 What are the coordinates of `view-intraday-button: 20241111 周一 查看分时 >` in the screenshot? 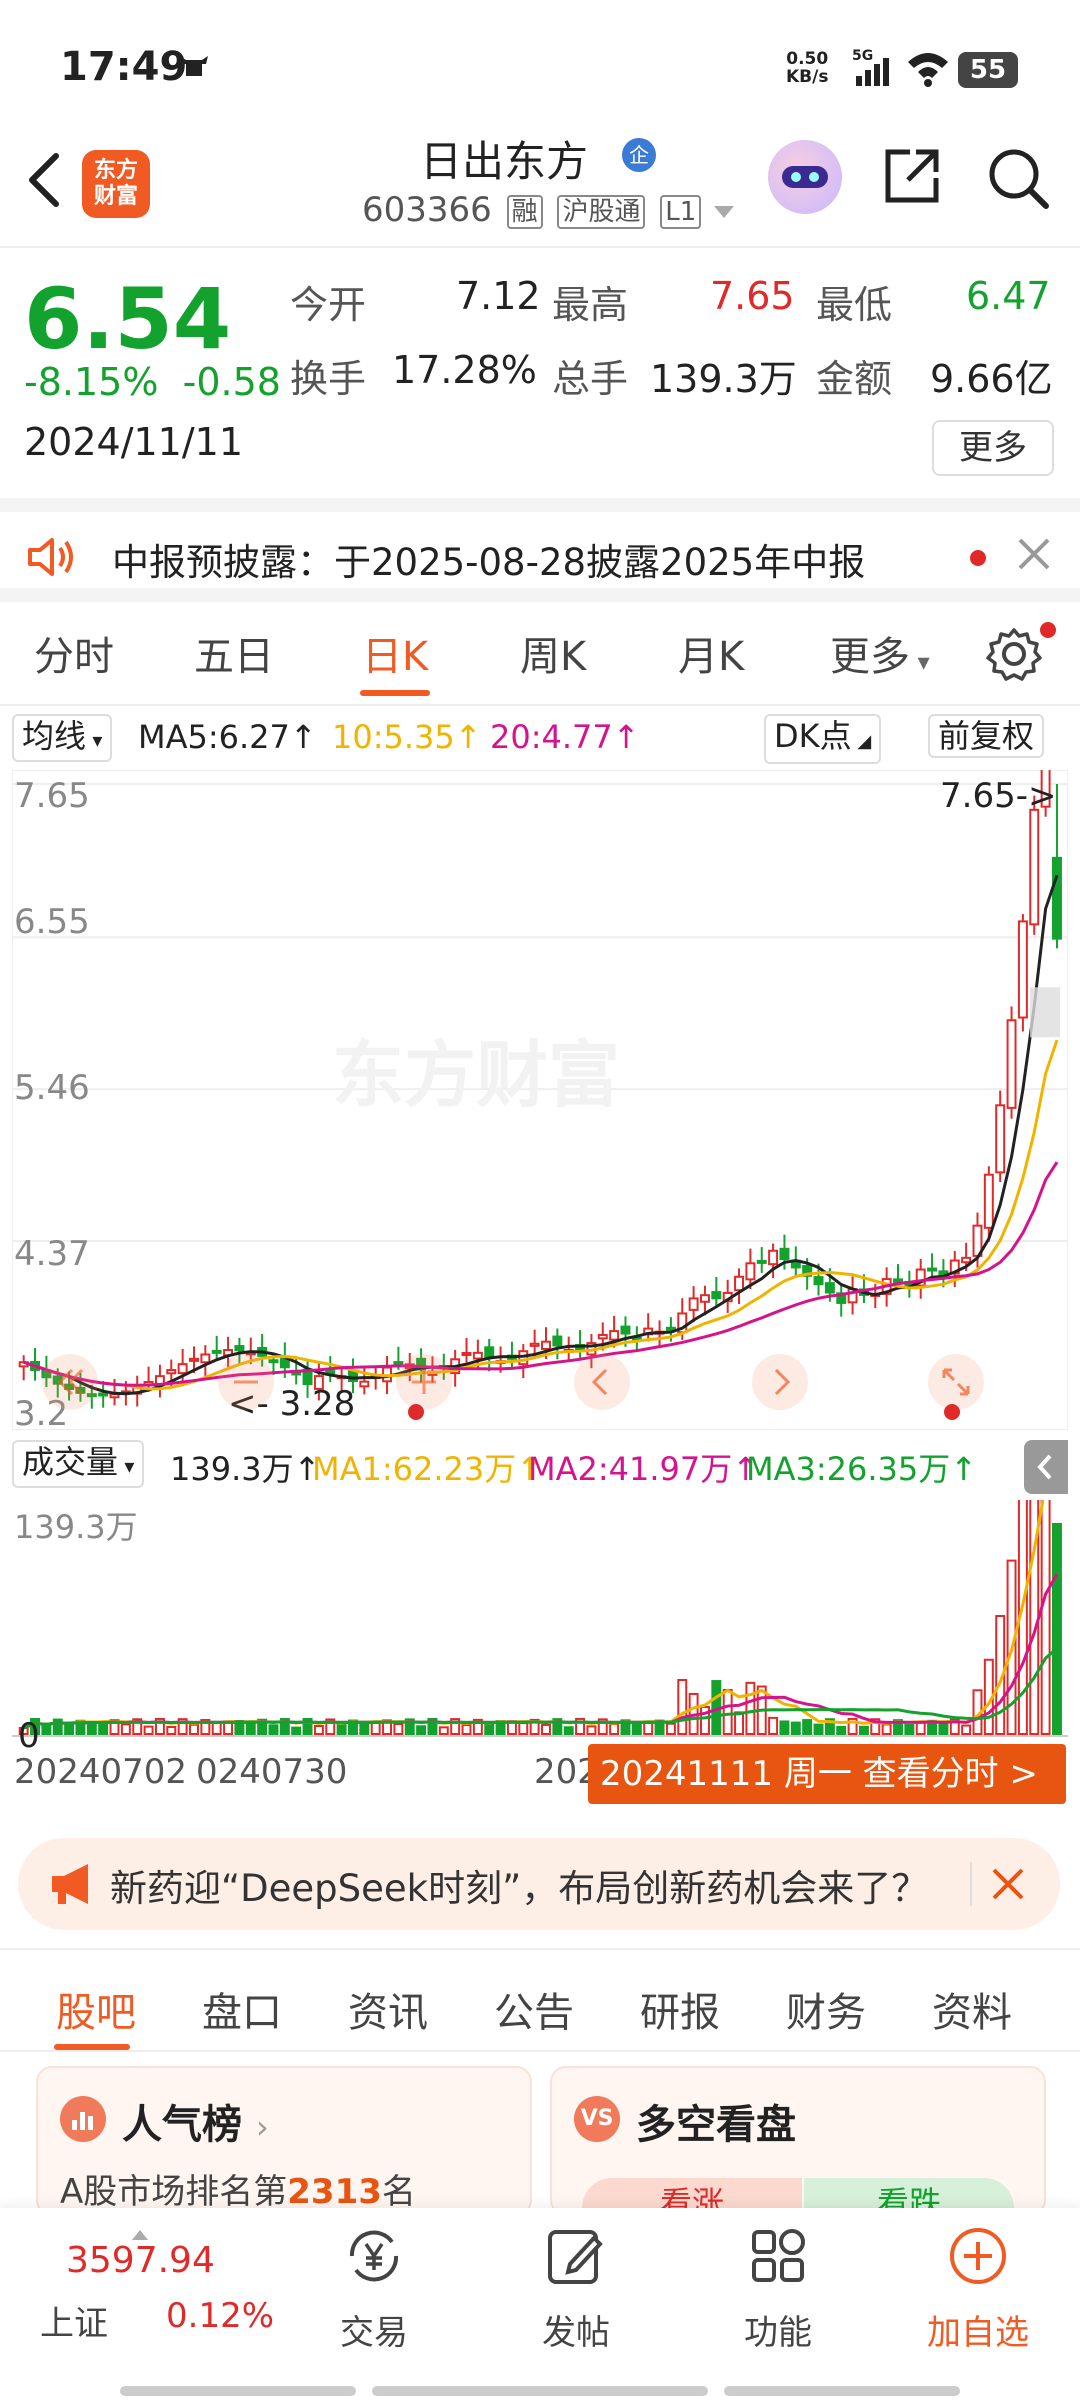 It's located at (827, 1774).